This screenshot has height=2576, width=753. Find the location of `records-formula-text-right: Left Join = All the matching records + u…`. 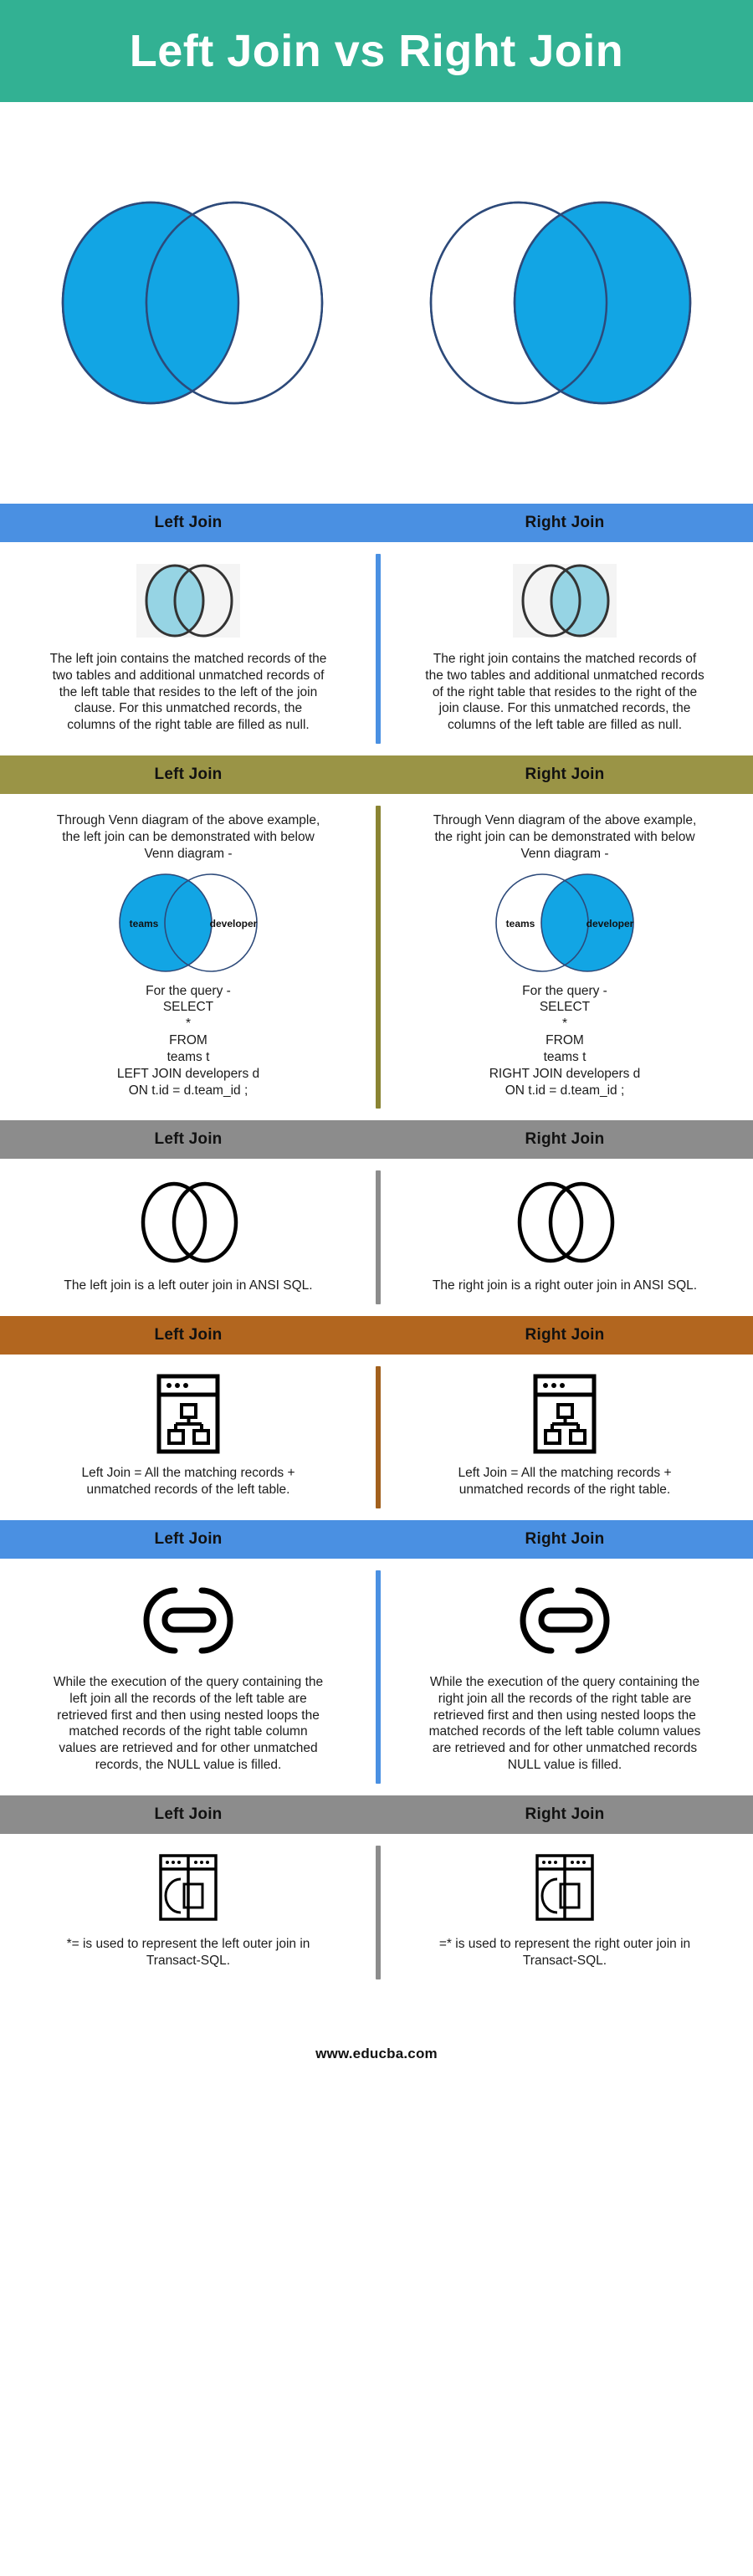

records-formula-text-right: Left Join = All the matching records + u… is located at coordinates (565, 1482).